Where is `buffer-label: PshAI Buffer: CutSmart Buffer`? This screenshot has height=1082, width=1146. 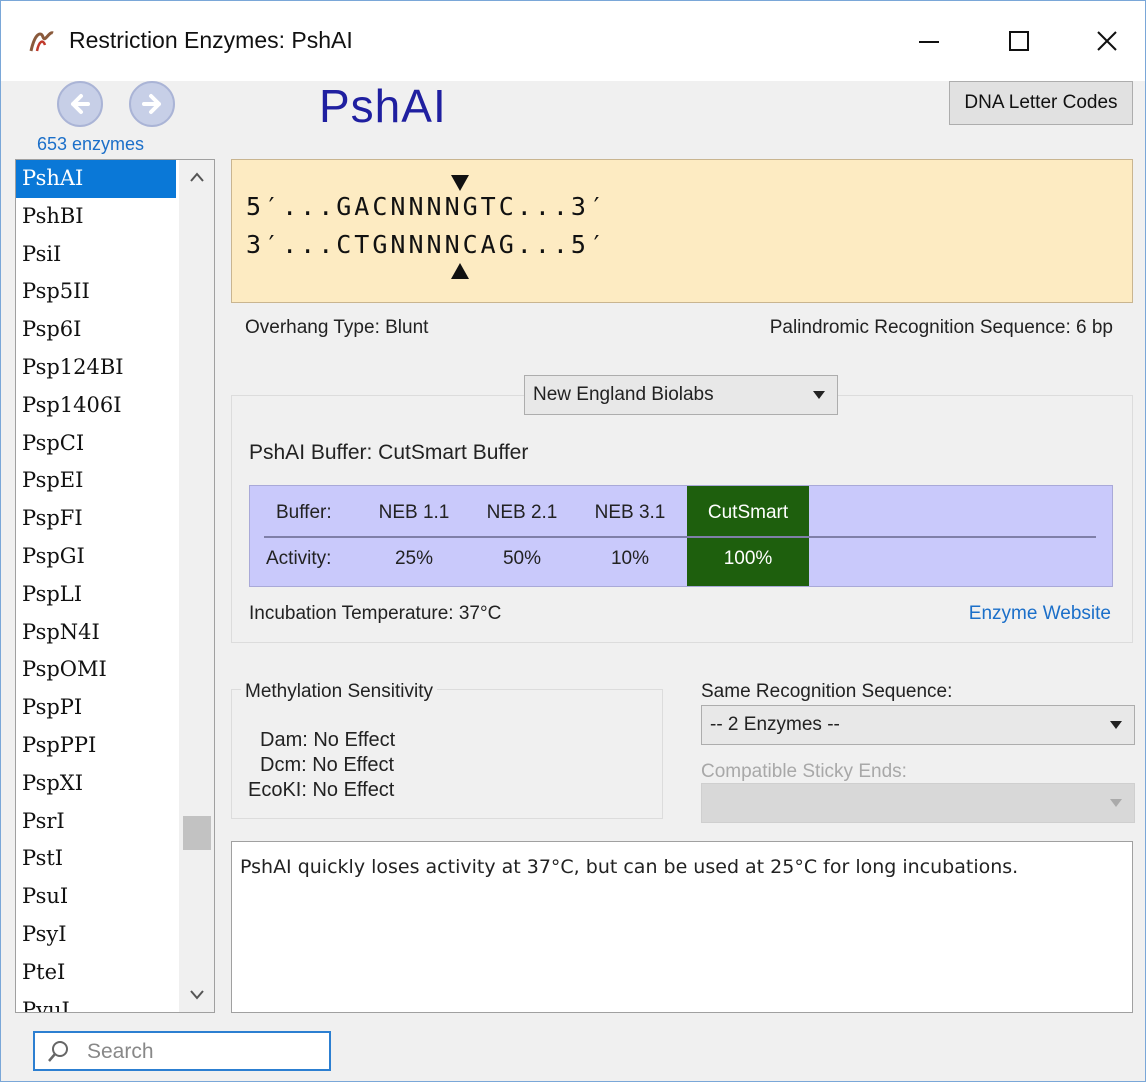 buffer-label: PshAI Buffer: CutSmart Buffer is located at coordinates (389, 452).